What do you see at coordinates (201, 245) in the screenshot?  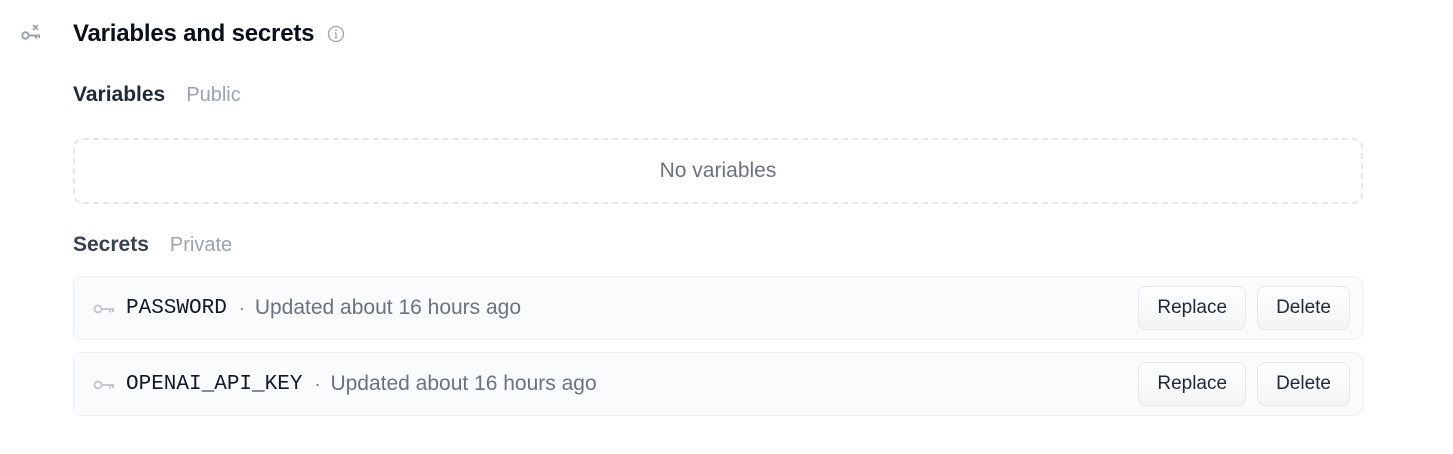 I see `secrets-private-tag: Private` at bounding box center [201, 245].